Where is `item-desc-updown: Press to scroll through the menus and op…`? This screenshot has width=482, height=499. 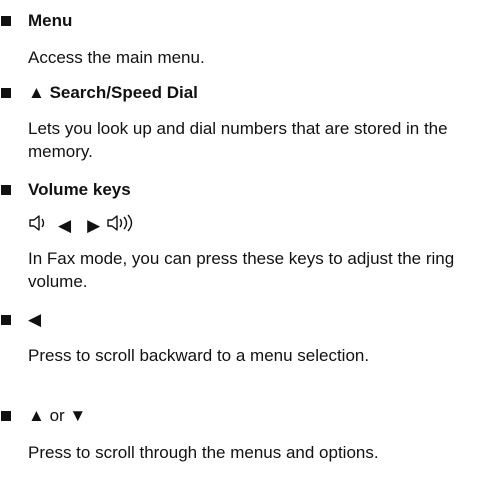 item-desc-updown: Press to scroll through the menus and op… is located at coordinates (203, 452).